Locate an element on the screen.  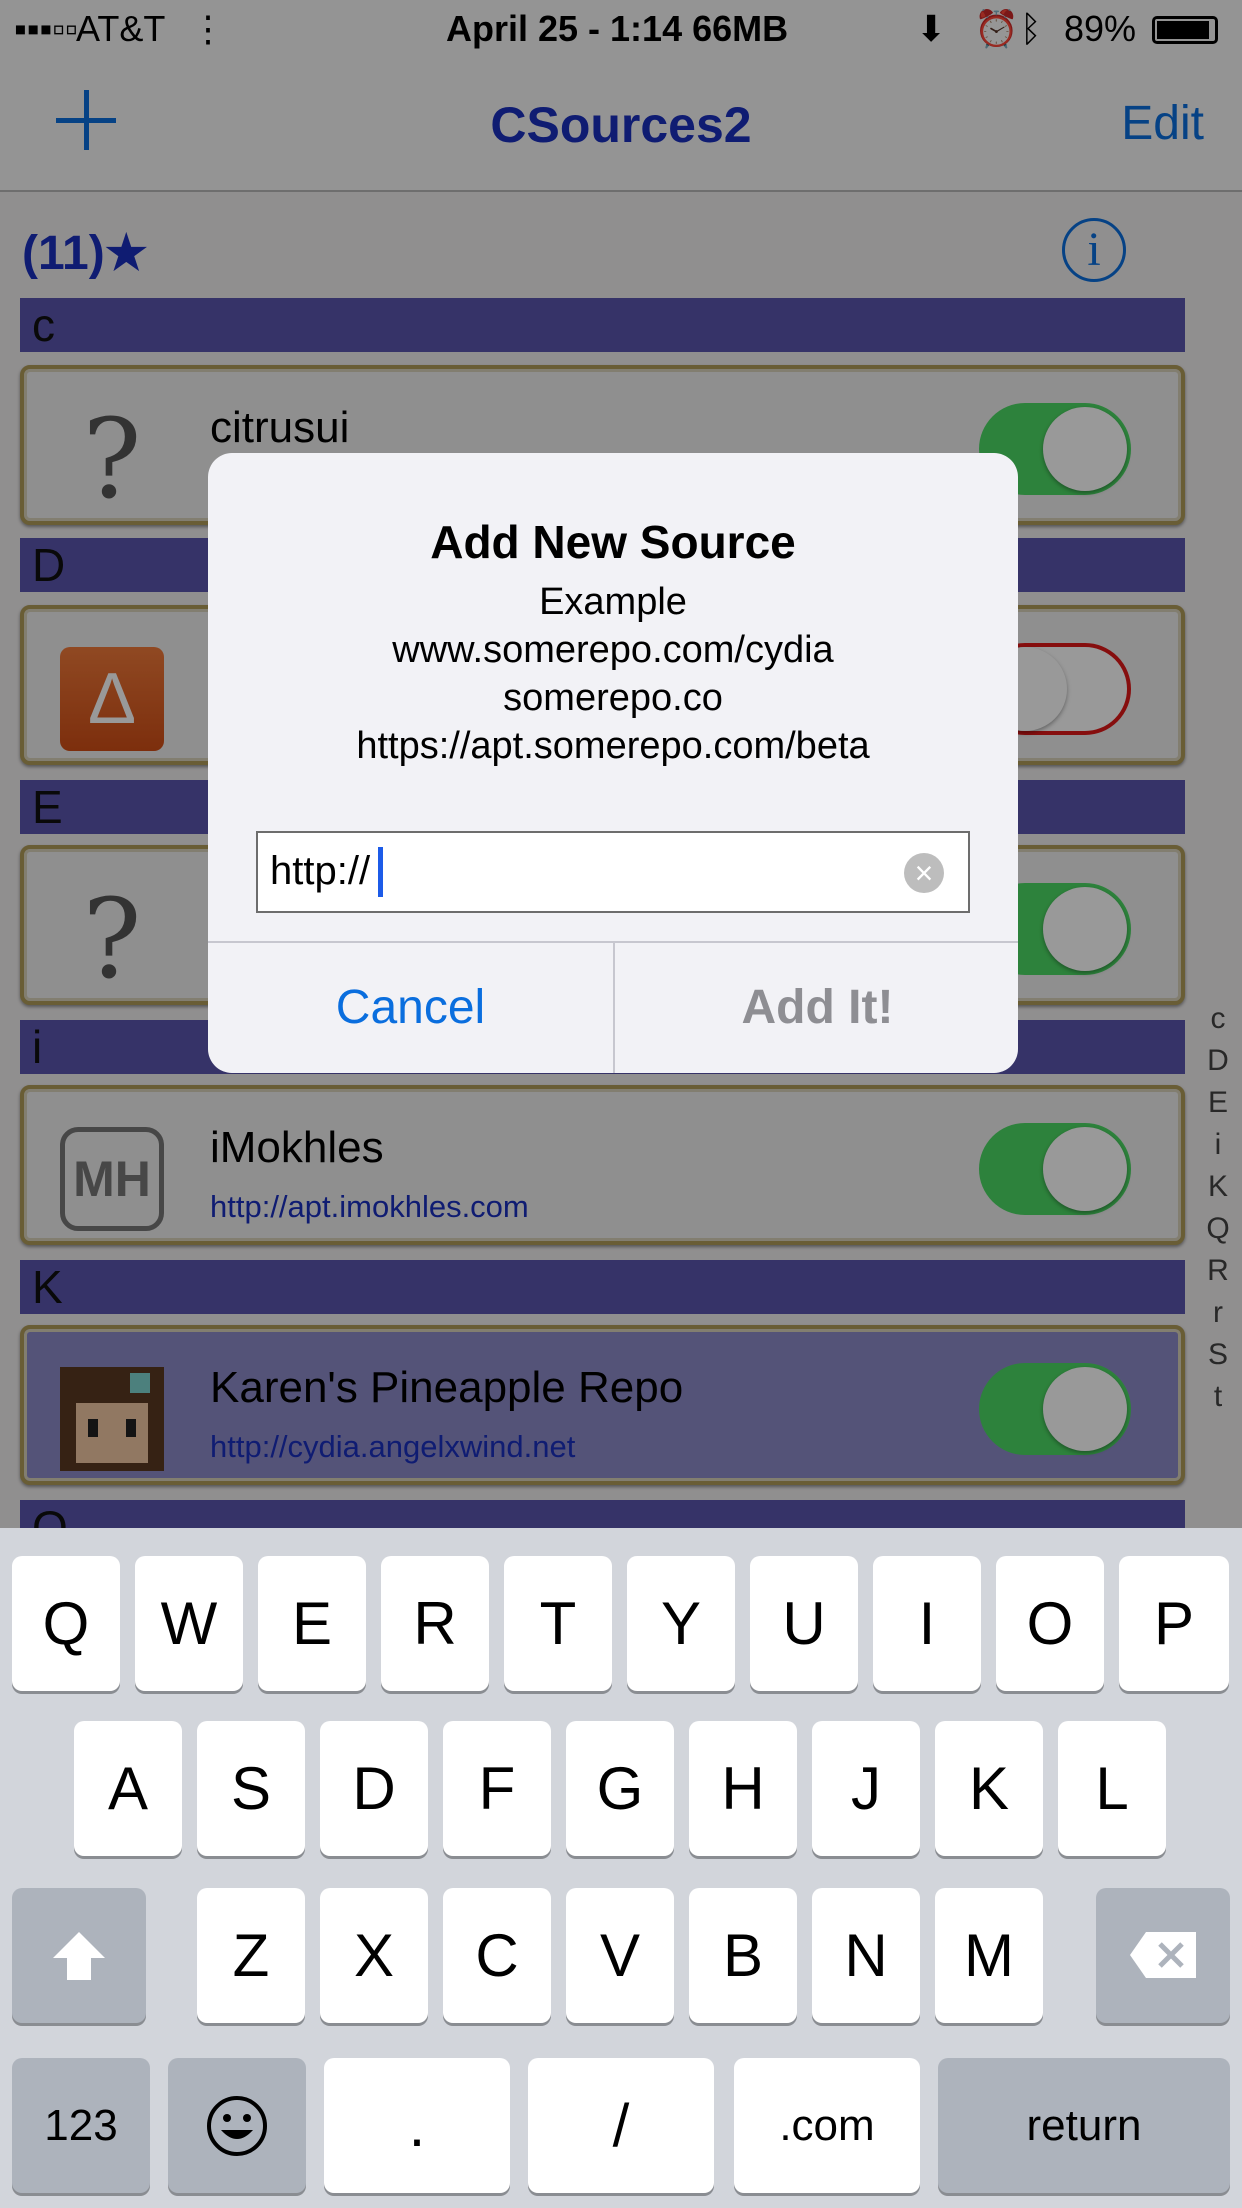
shift-arrow-icon is located at coordinates (79, 1956).